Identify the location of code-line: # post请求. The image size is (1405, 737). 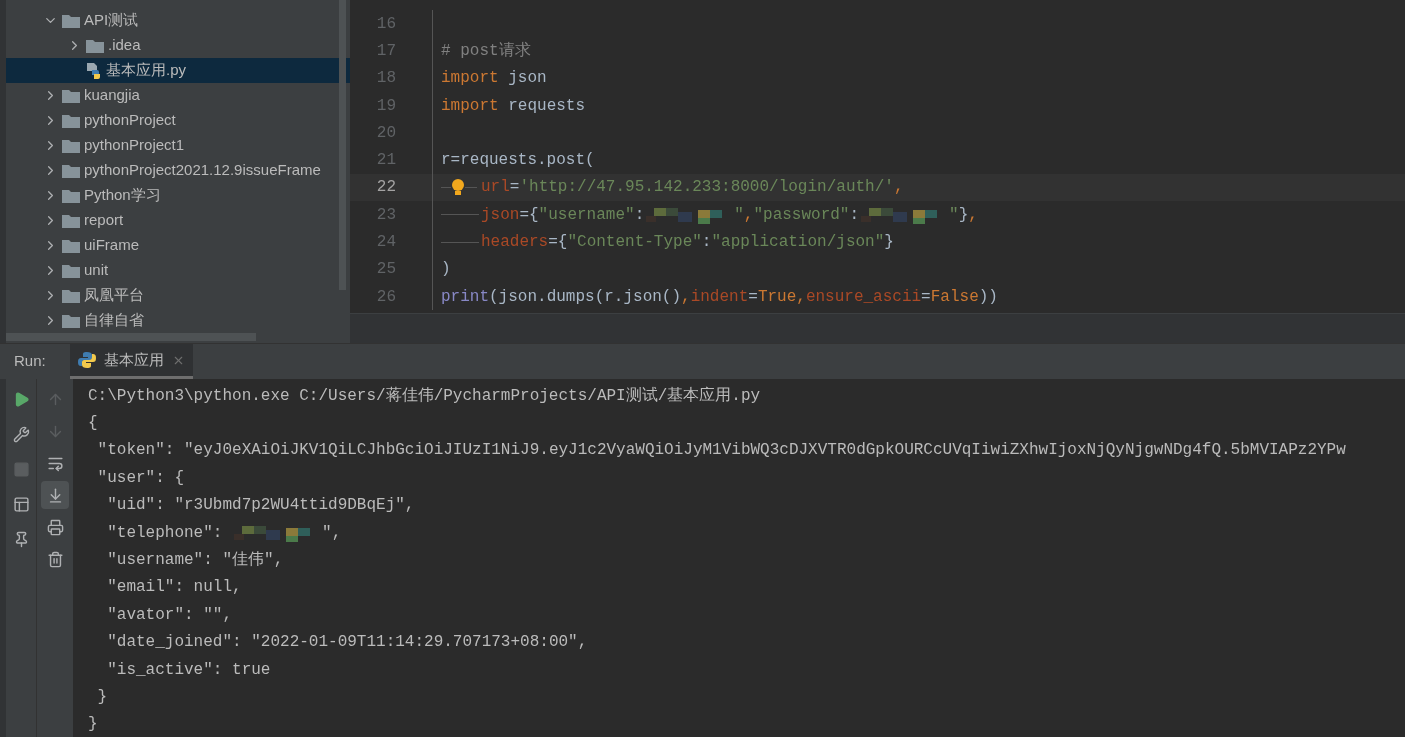
(486, 51).